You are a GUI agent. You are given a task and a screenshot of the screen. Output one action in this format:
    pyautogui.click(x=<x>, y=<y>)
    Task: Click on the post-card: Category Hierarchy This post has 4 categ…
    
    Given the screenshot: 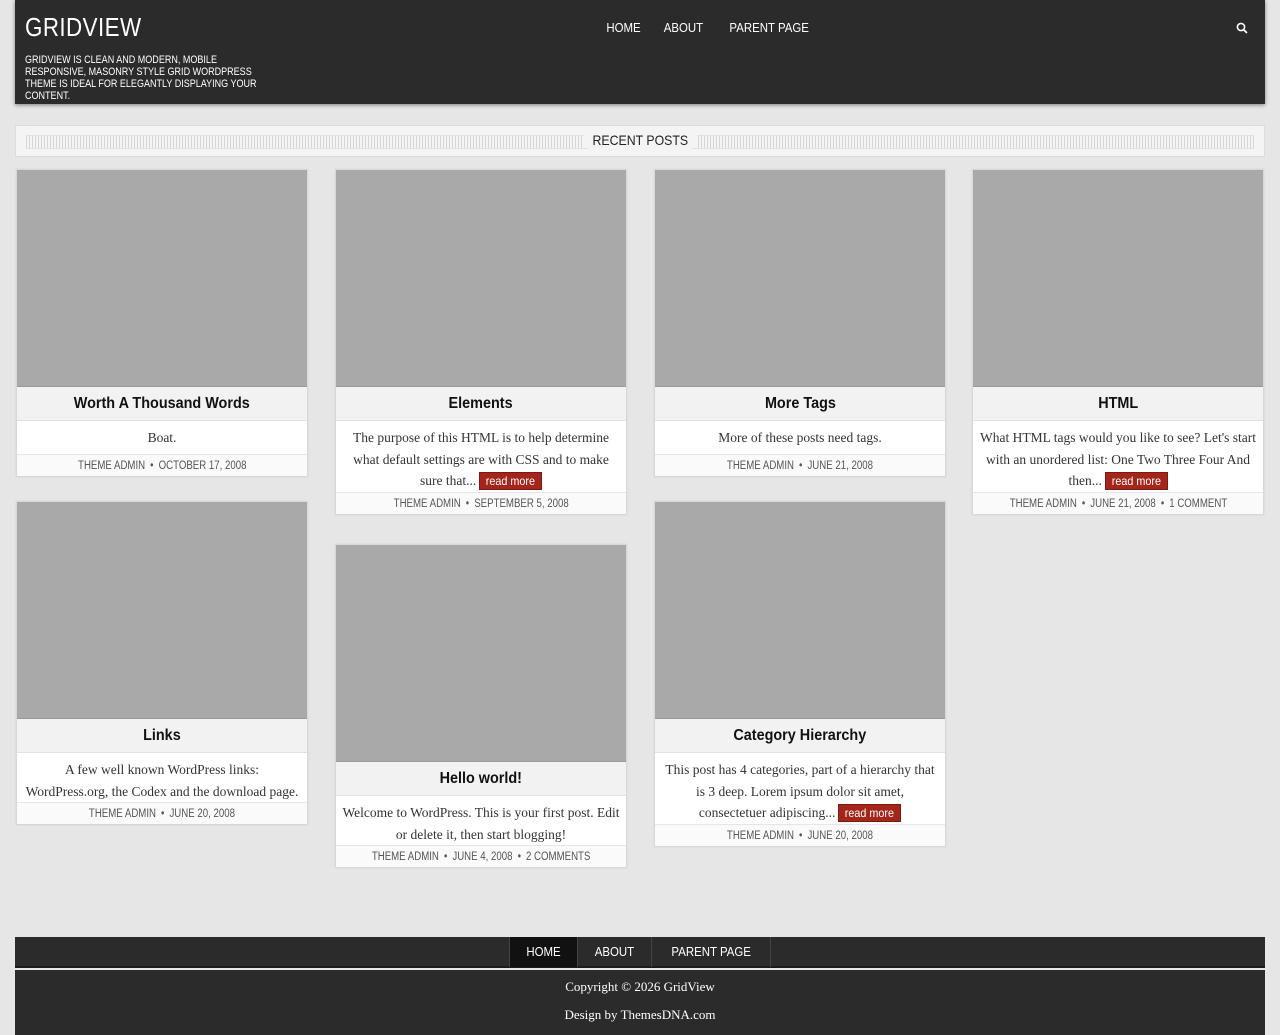 What is the action you would take?
    pyautogui.click(x=800, y=674)
    